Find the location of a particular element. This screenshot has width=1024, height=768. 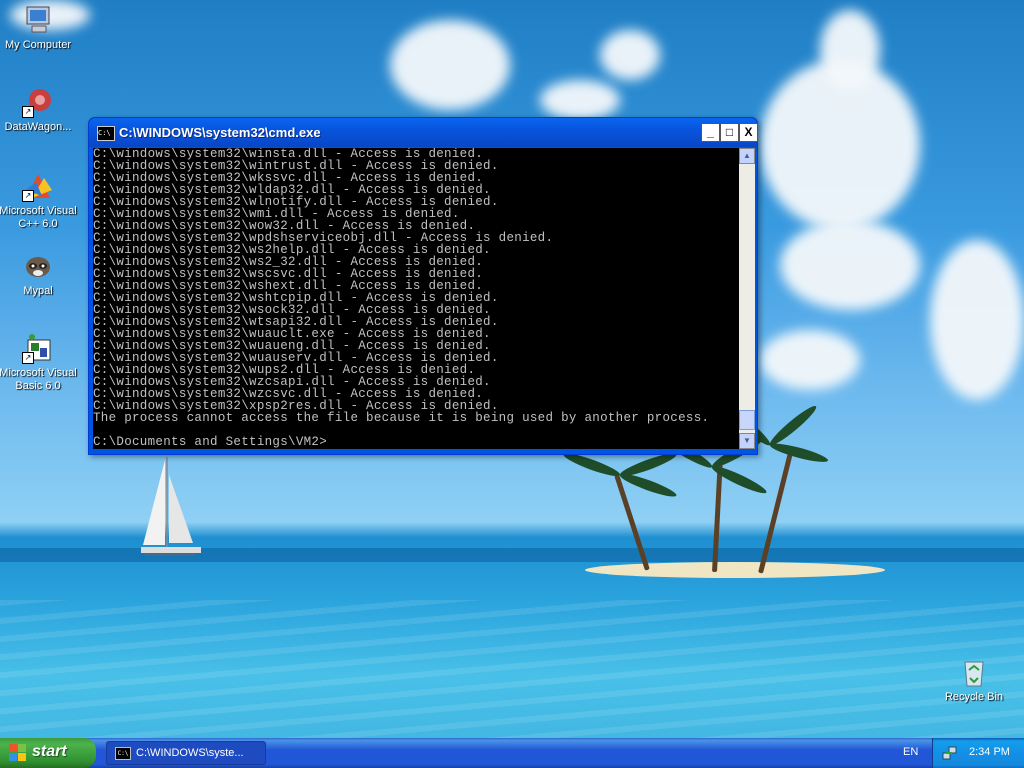

mypal-icon is located at coordinates (38, 266).